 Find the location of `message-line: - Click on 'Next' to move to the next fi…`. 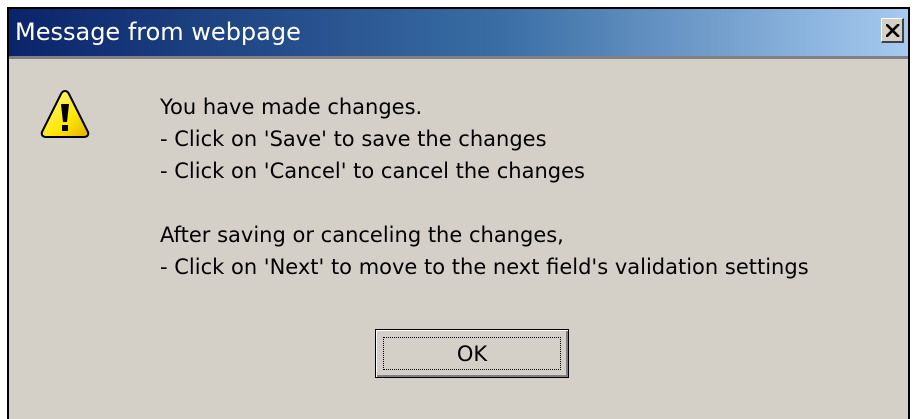

message-line: - Click on 'Next' to move to the next fi… is located at coordinates (484, 267).